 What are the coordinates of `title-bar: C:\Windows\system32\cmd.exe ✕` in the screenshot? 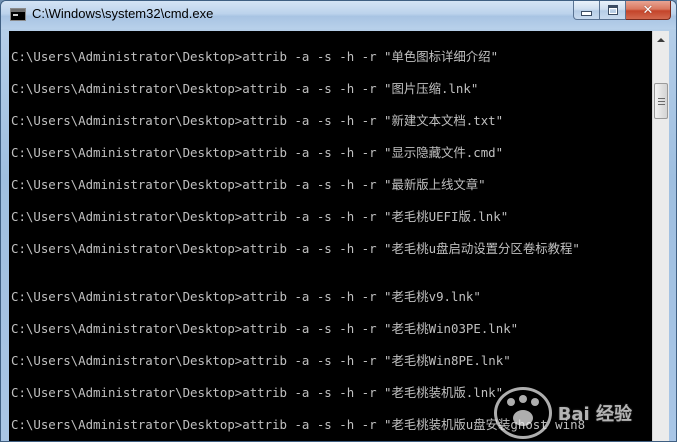 It's located at (338, 15).